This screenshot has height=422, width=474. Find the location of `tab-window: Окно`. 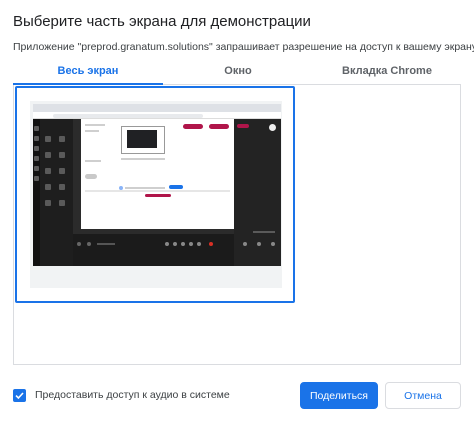

tab-window: Окно is located at coordinates (238, 71).